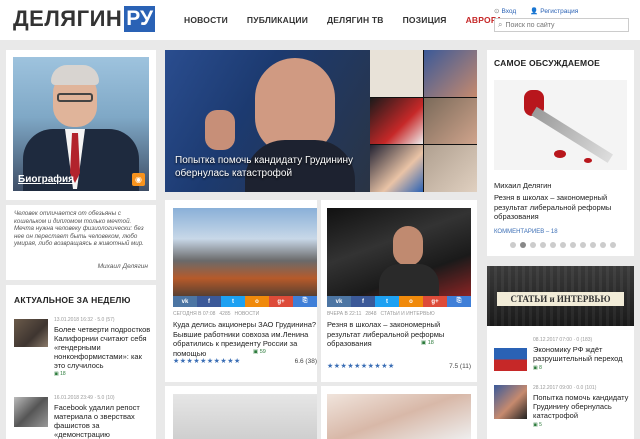 The height and width of the screenshot is (439, 640). I want to click on articles-banner: СТАТЬИ и ИНТЕРВЬЮ, so click(560, 296).